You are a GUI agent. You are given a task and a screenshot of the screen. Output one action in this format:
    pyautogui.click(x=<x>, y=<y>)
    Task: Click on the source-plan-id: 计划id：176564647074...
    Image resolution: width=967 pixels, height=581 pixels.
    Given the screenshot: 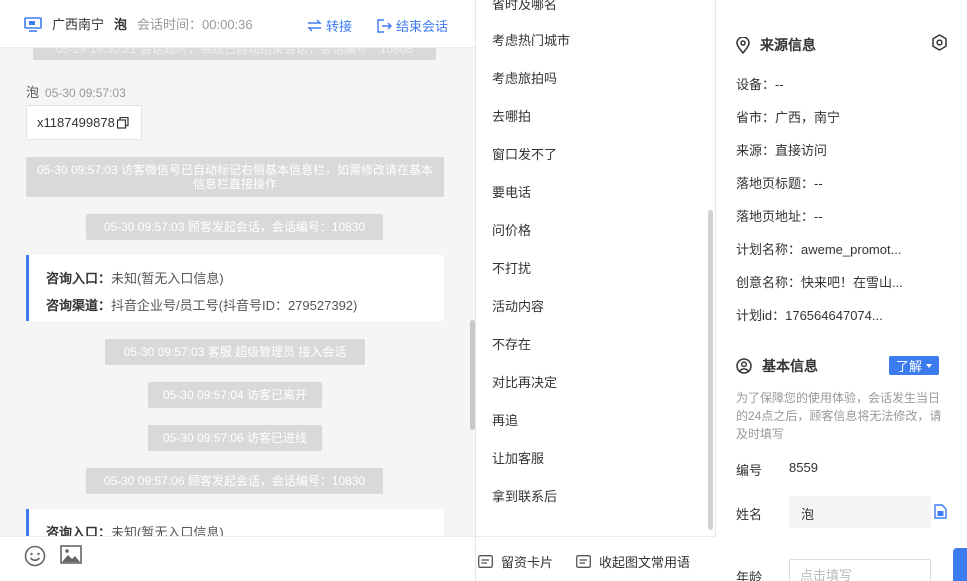 What is the action you would take?
    pyautogui.click(x=809, y=315)
    